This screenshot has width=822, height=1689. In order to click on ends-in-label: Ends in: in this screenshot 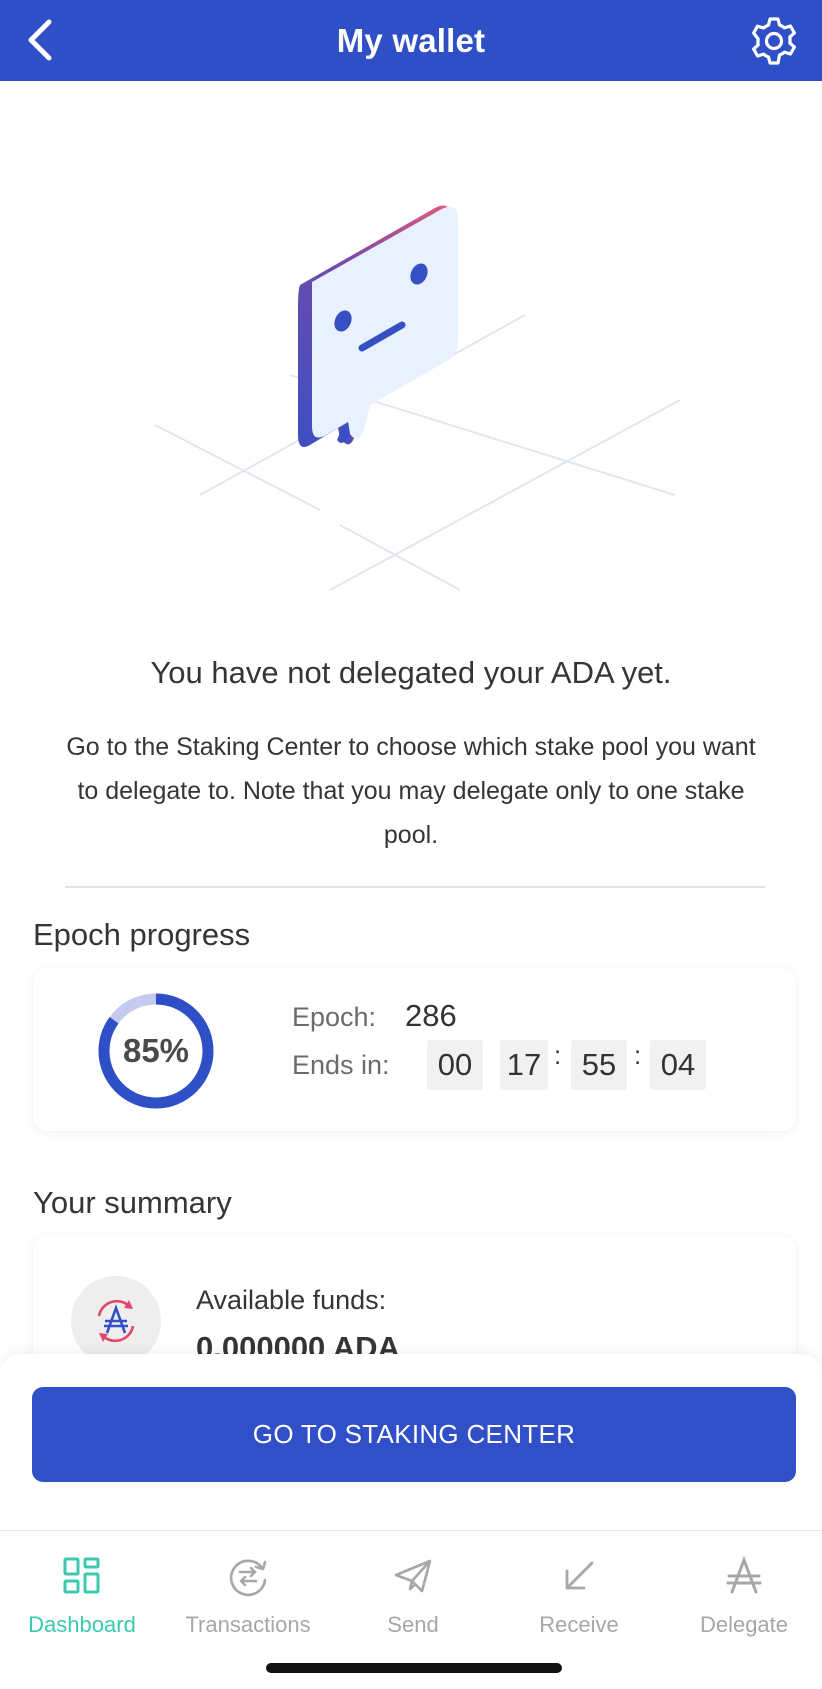, I will do `click(341, 1065)`.